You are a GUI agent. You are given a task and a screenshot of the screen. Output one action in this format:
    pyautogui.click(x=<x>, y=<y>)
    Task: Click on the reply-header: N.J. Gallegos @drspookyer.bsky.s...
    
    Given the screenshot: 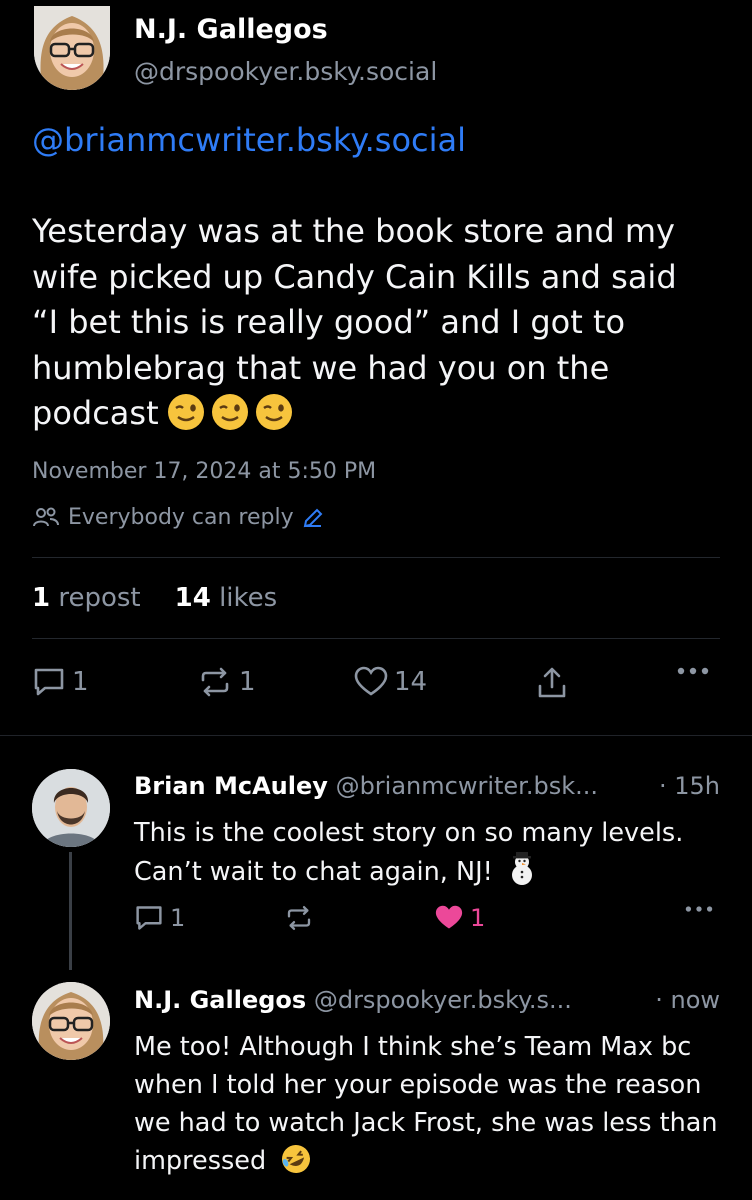 What is the action you would take?
    pyautogui.click(x=353, y=1000)
    